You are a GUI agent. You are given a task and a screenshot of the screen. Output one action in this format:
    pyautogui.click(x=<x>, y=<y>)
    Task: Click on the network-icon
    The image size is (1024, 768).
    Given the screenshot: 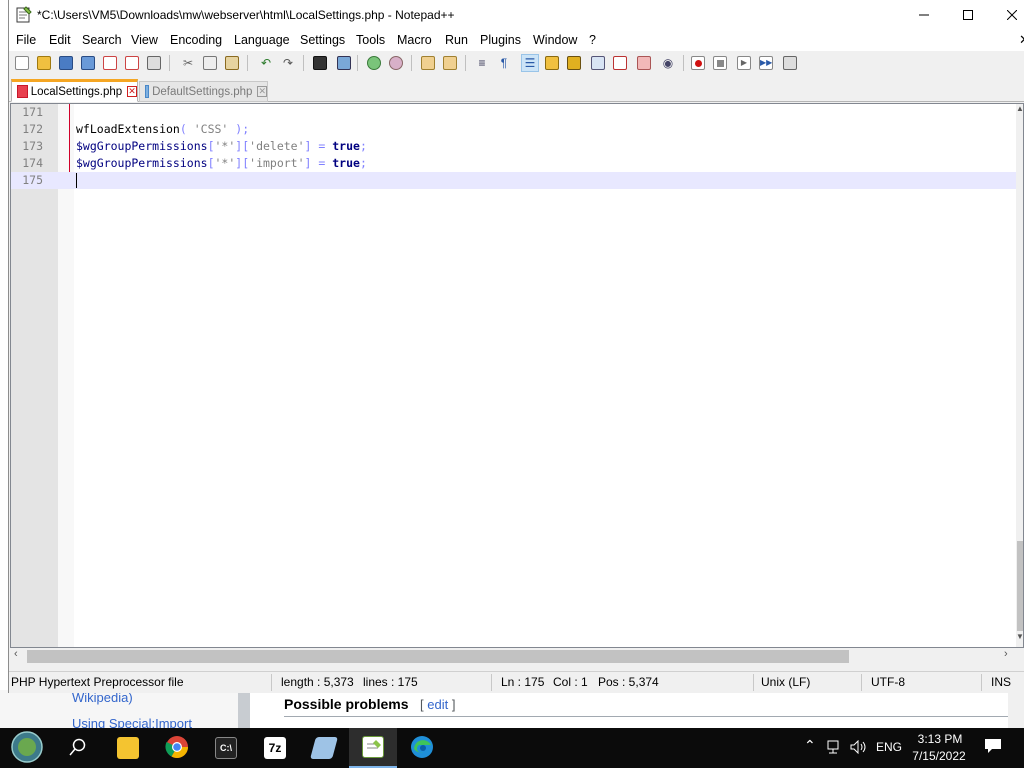 What is the action you would take?
    pyautogui.click(x=835, y=748)
    